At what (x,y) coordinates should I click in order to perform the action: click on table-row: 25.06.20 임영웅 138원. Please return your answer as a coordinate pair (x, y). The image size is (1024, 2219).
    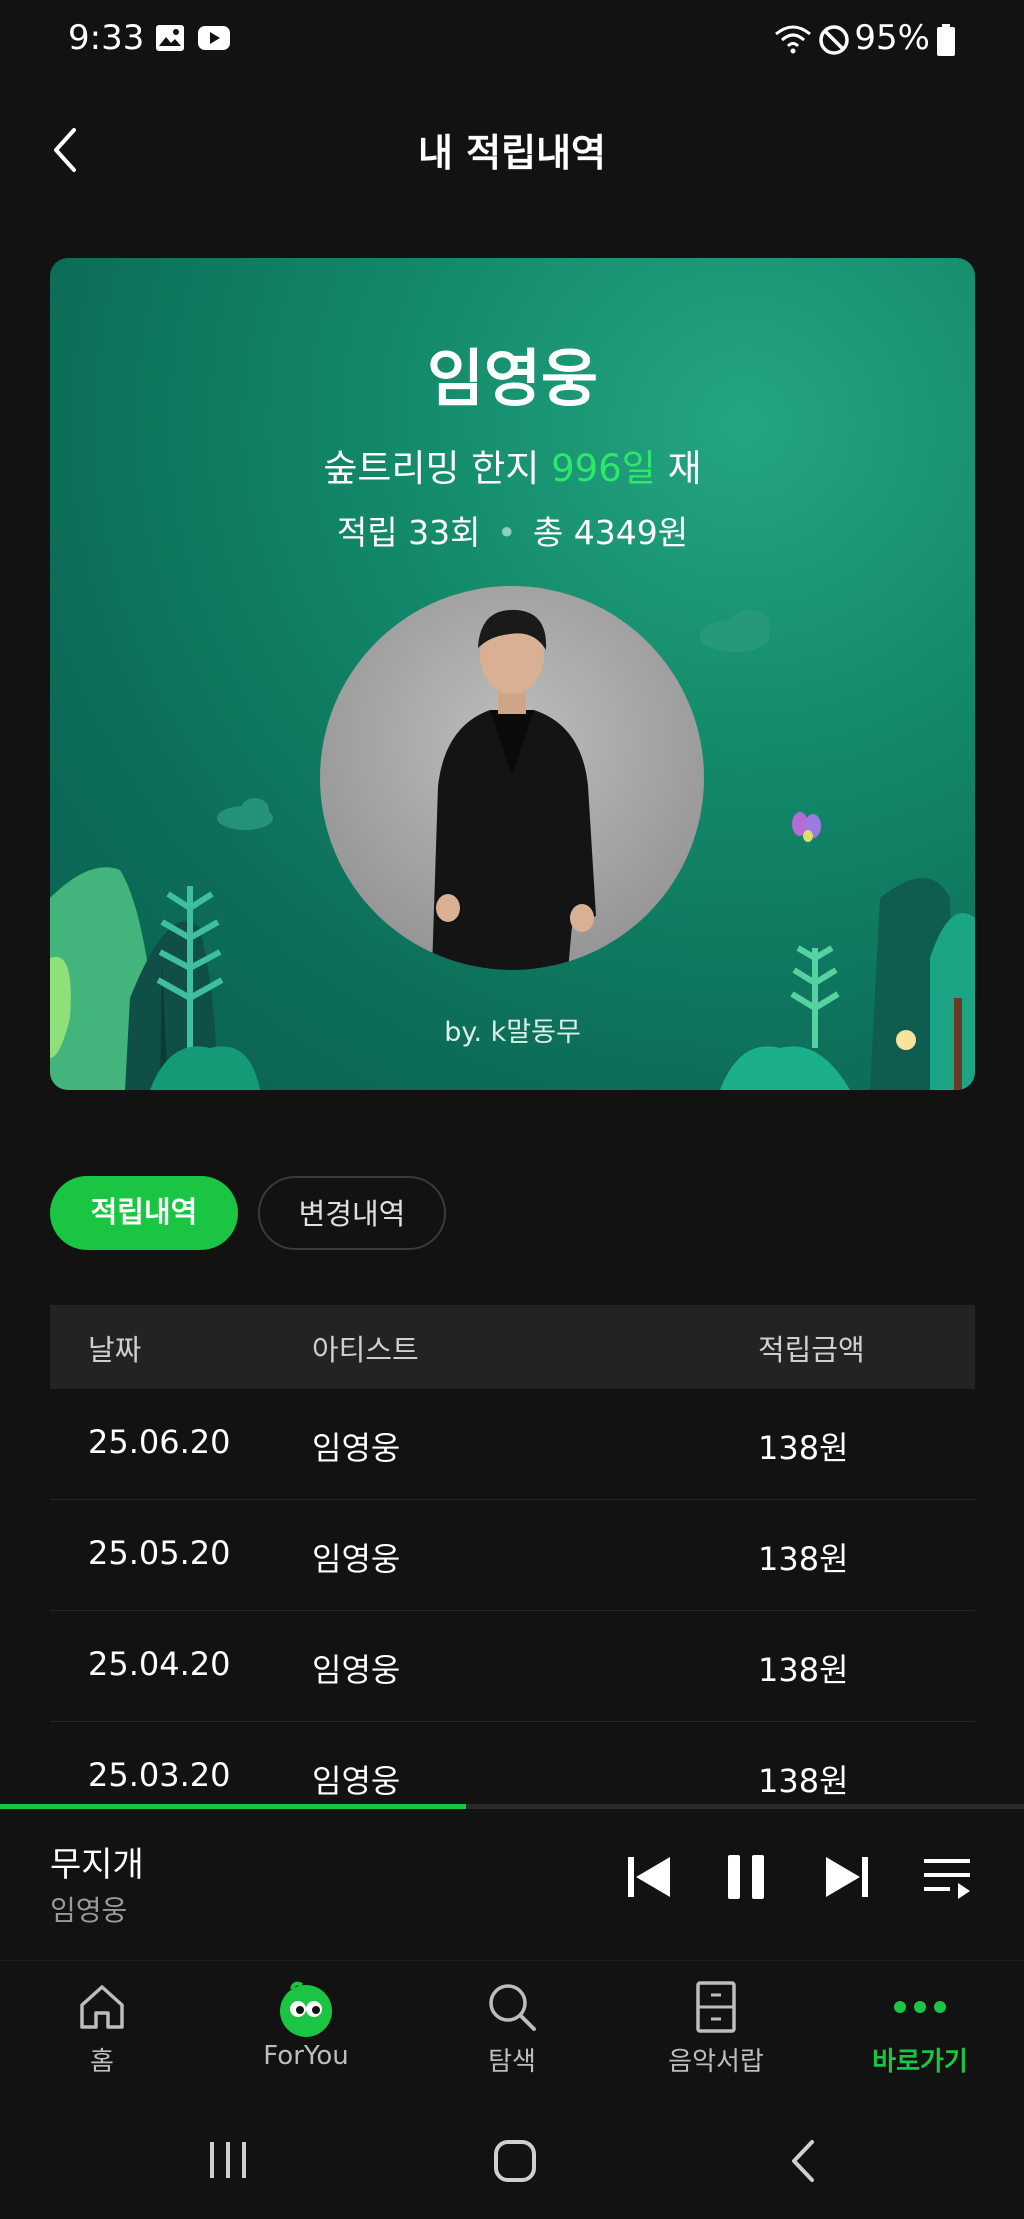
    Looking at the image, I should click on (512, 1444).